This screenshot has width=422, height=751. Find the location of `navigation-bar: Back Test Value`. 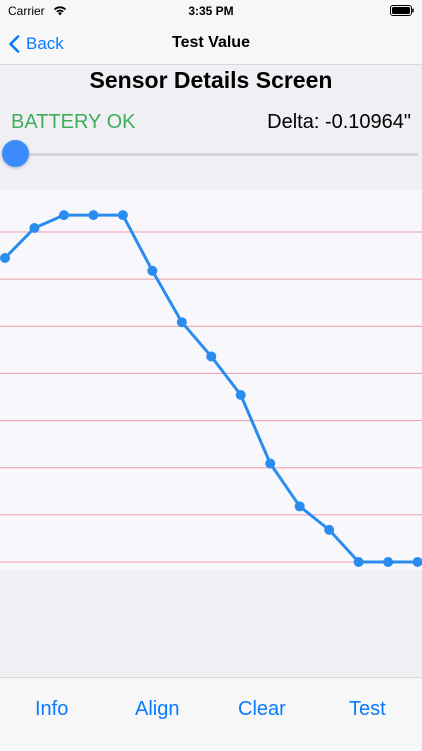

navigation-bar: Back Test Value is located at coordinates (211, 44).